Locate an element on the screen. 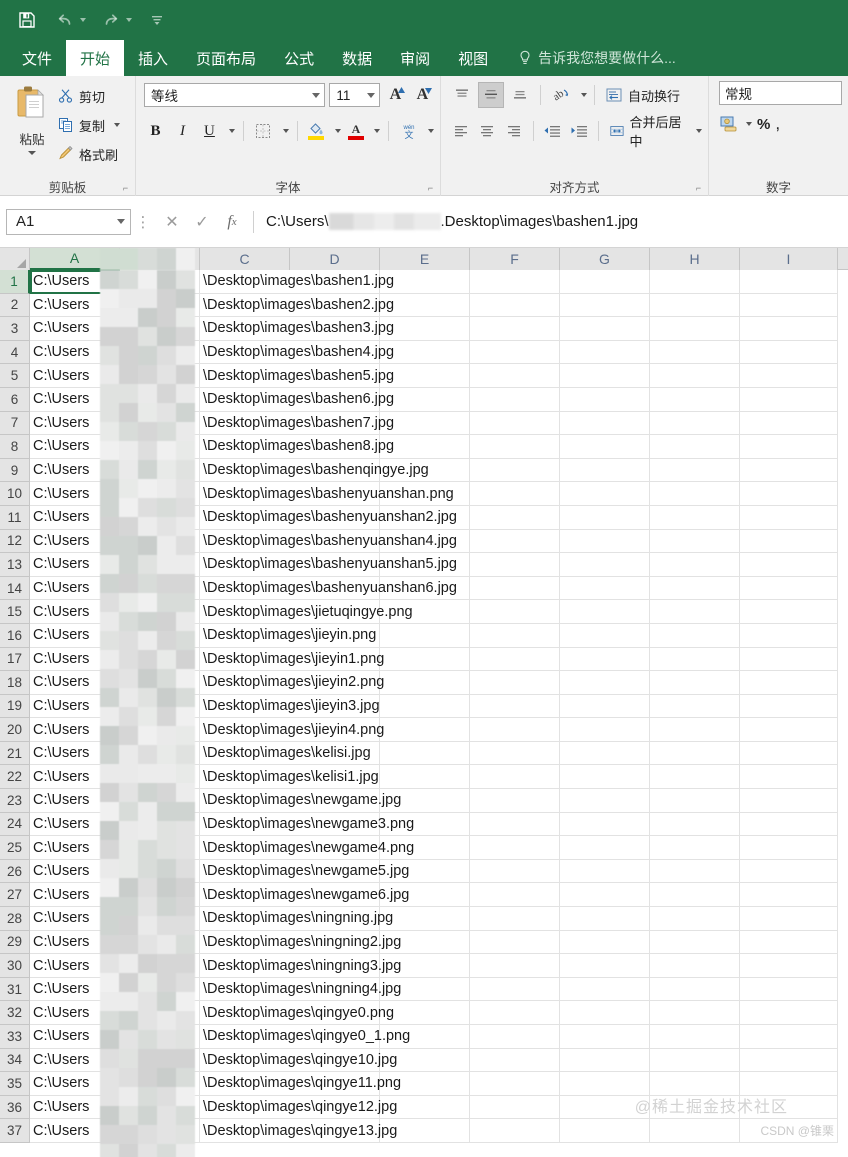 This screenshot has height=1157, width=848. font-name-dropdown-icon is located at coordinates (316, 95).